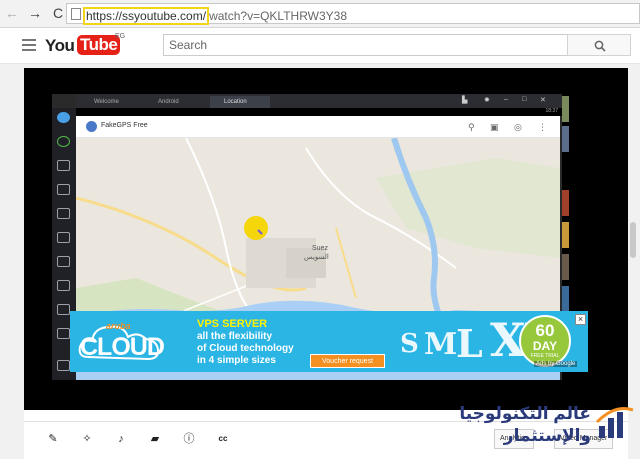 The height and width of the screenshot is (459, 640). I want to click on tab-android: Android, so click(174, 102).